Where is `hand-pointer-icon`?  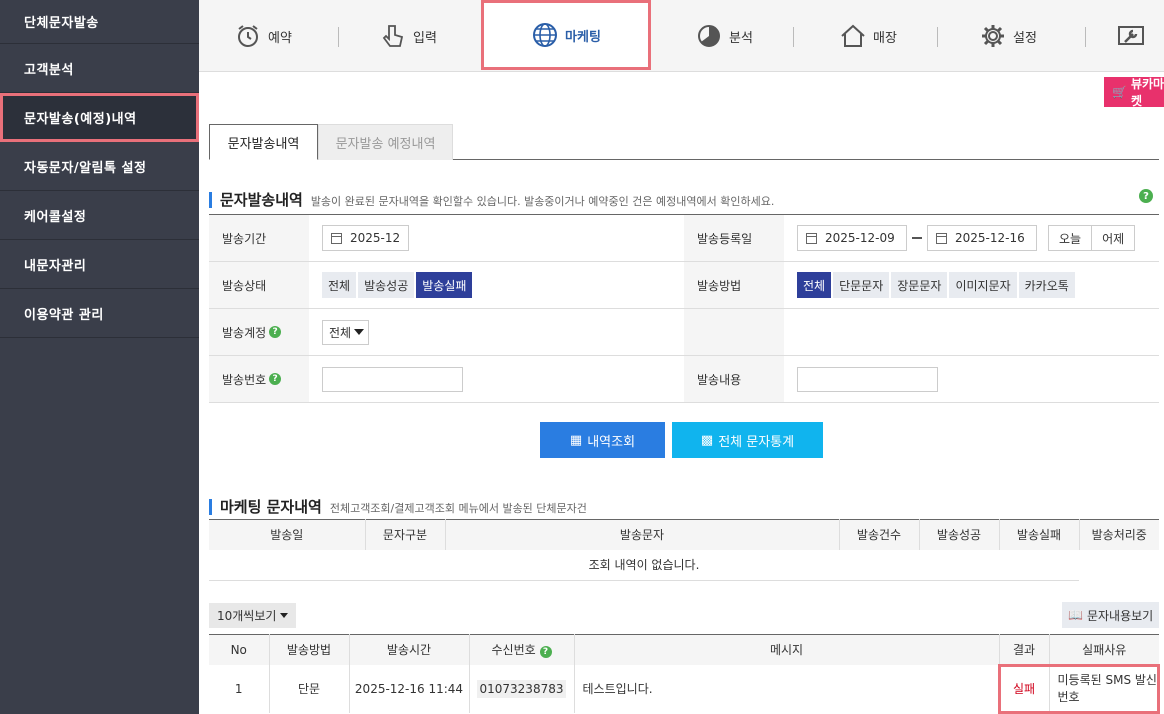
hand-pointer-icon is located at coordinates (393, 36).